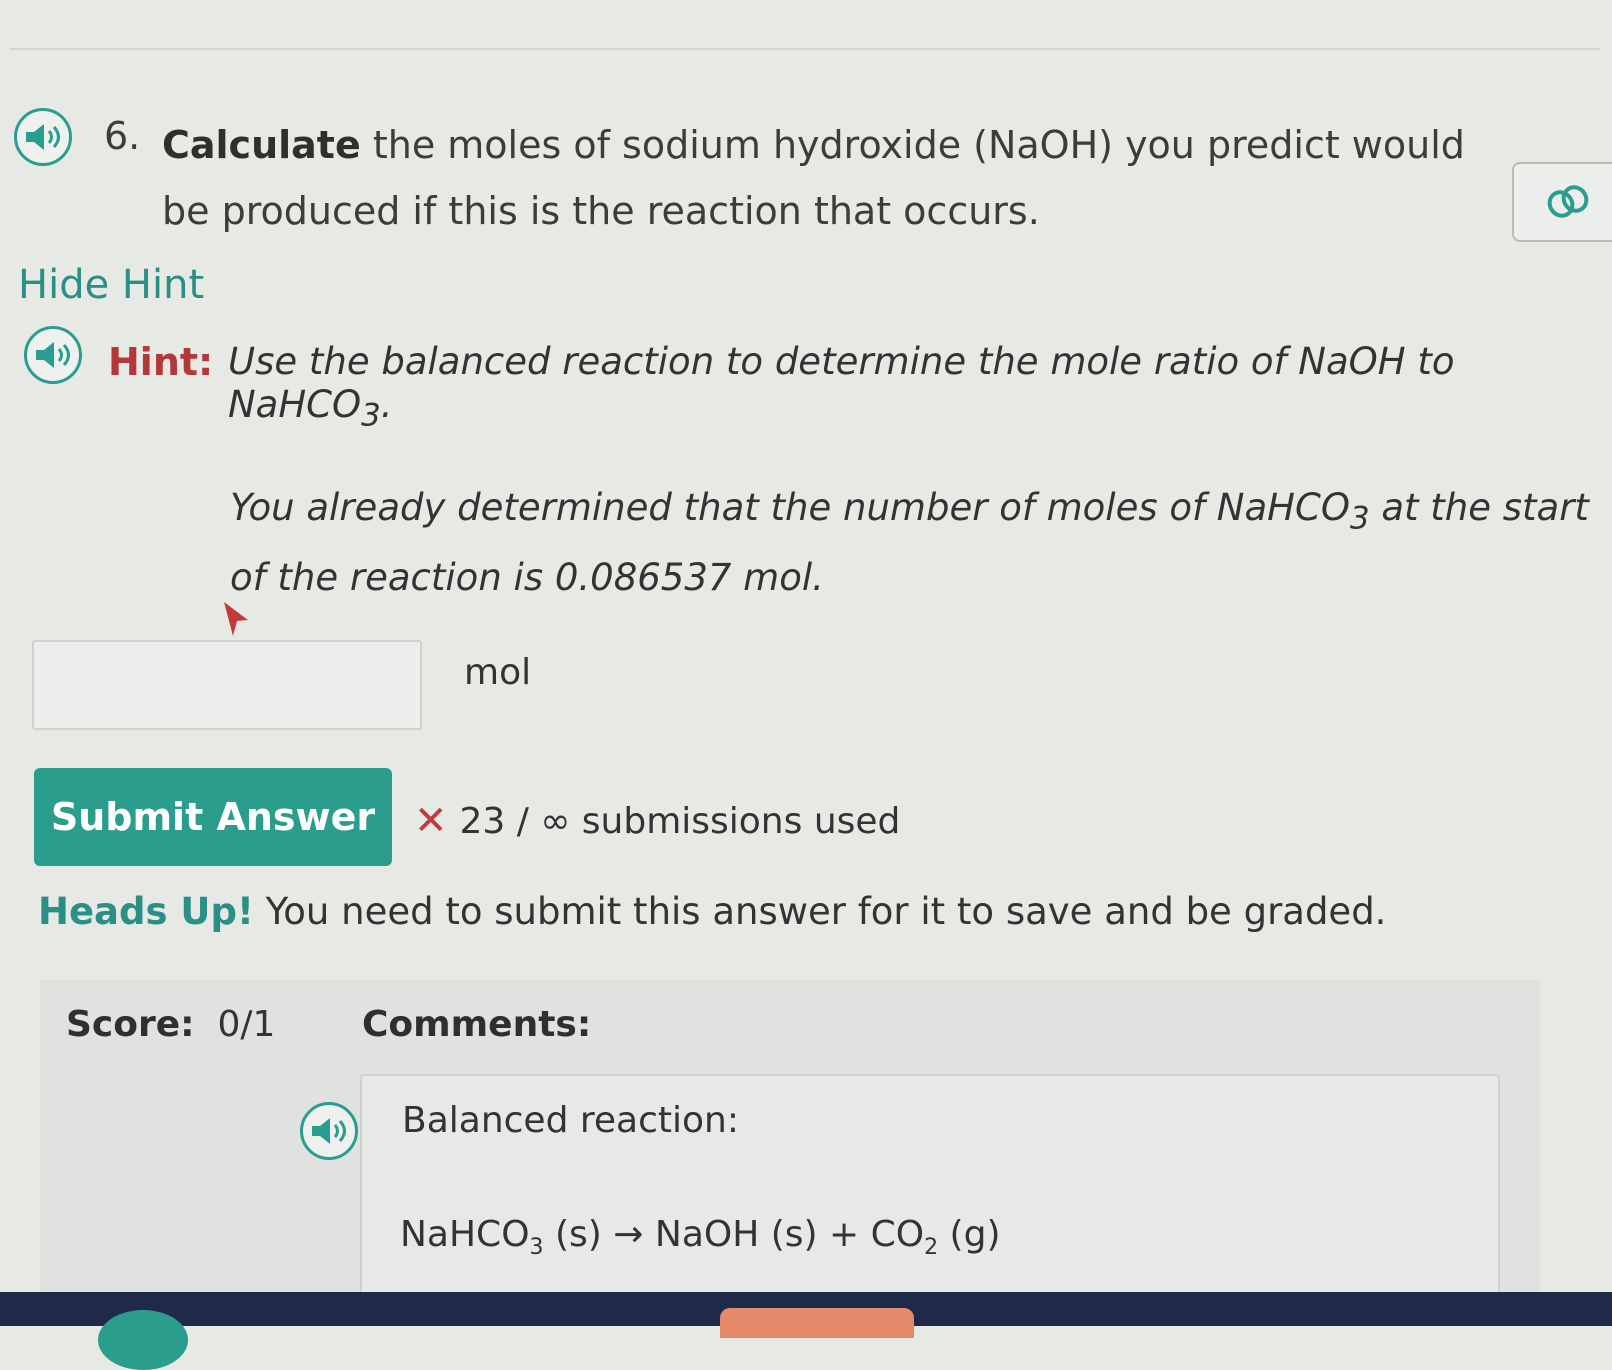 This screenshot has width=1612, height=1370. Describe the element at coordinates (477, 1024) in the screenshot. I see `comments-label: Comments:` at that location.